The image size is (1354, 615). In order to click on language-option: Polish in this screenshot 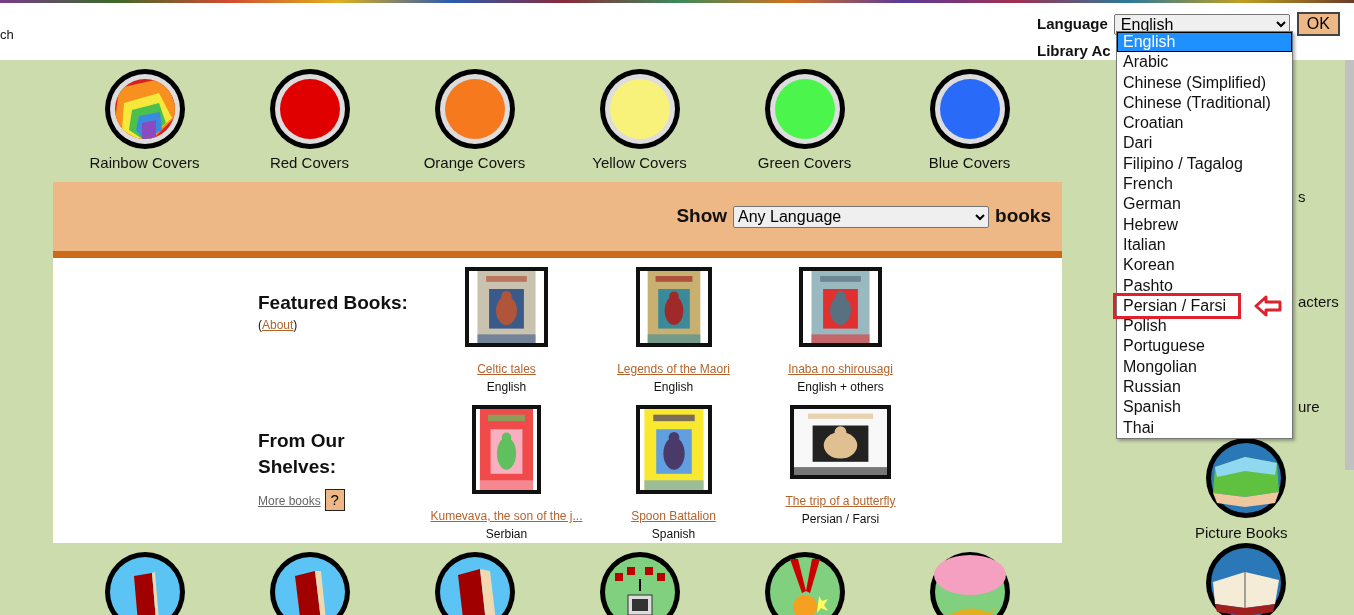, I will do `click(1144, 326)`.